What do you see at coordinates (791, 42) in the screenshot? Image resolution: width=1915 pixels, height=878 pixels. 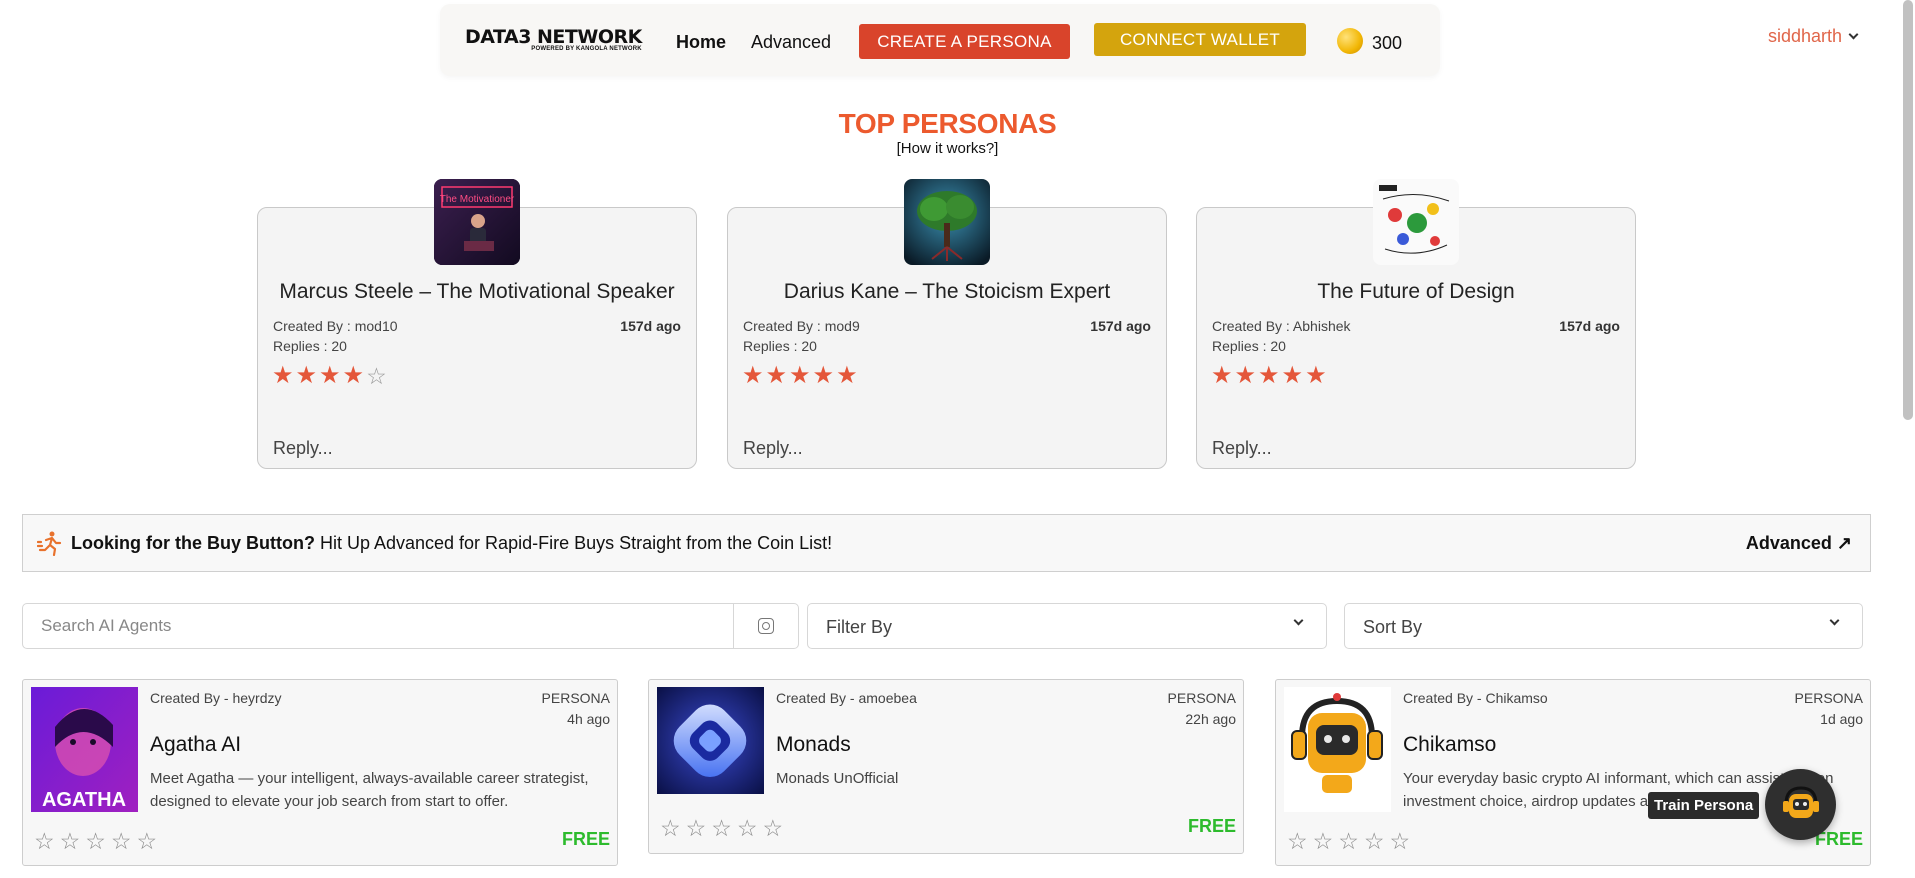 I see `nav-advanced-link: Advanced` at bounding box center [791, 42].